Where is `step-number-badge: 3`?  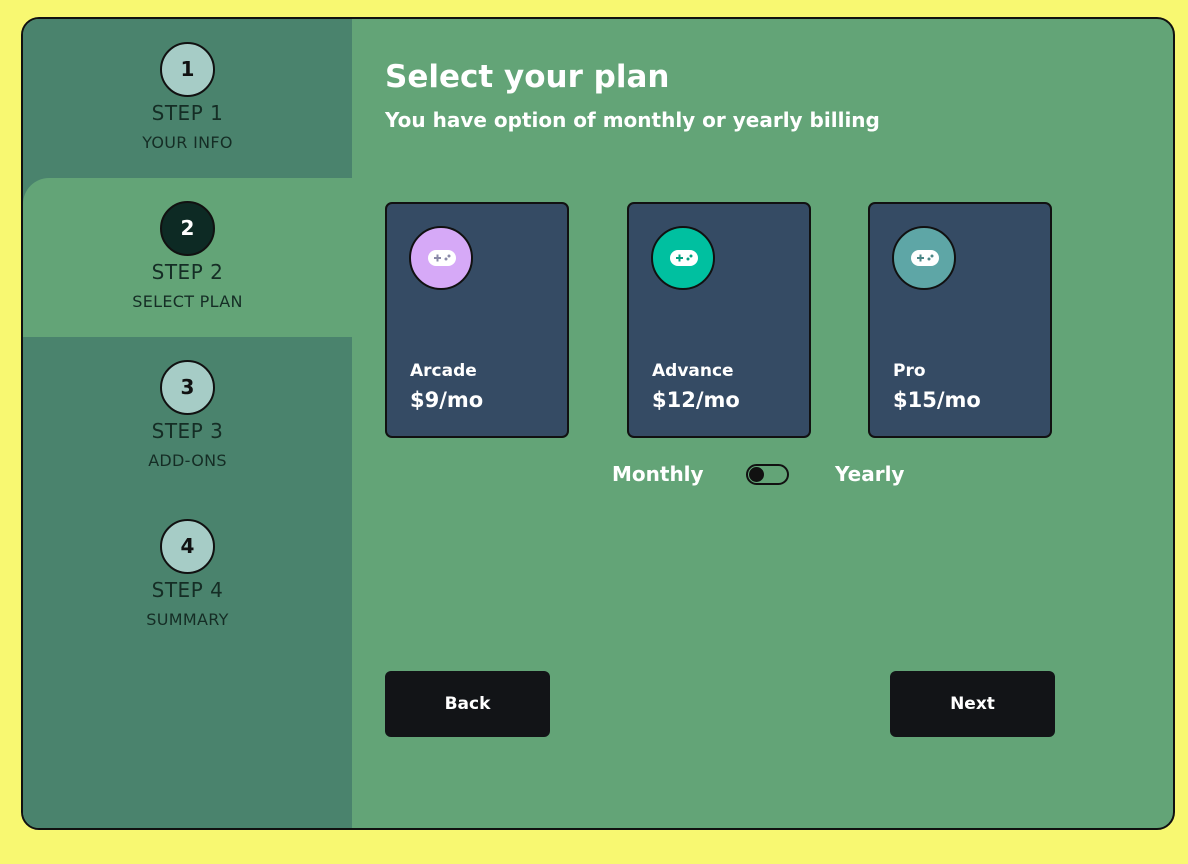 step-number-badge: 3 is located at coordinates (187, 387).